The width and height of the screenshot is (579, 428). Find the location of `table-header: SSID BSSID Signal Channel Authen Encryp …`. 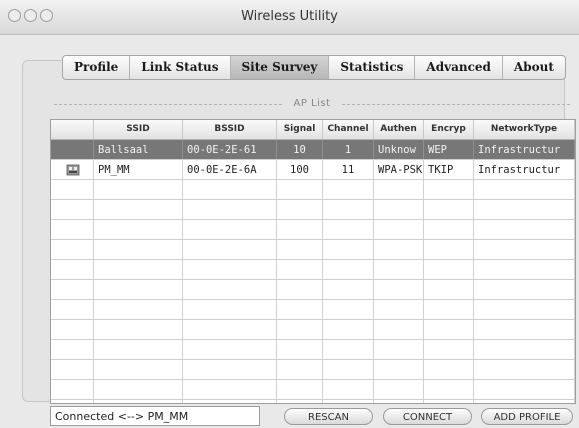

table-header: SSID BSSID Signal Channel Authen Encryp … is located at coordinates (313, 130).